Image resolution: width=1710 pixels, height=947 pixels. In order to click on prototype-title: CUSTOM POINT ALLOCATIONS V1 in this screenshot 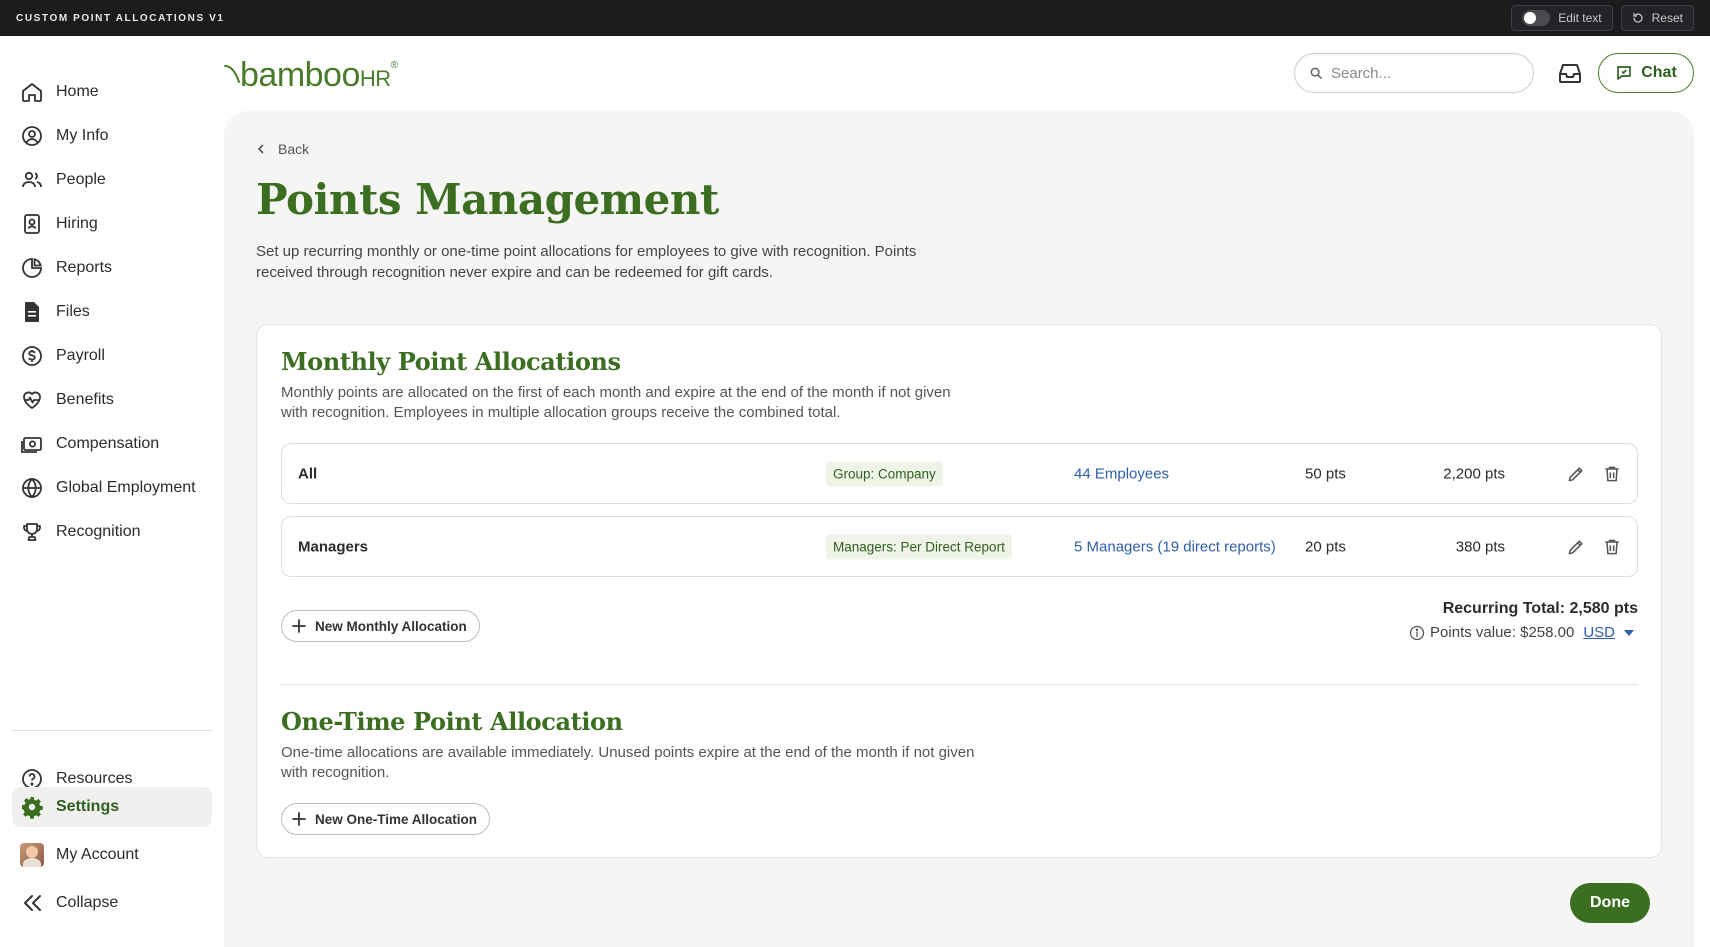, I will do `click(120, 18)`.